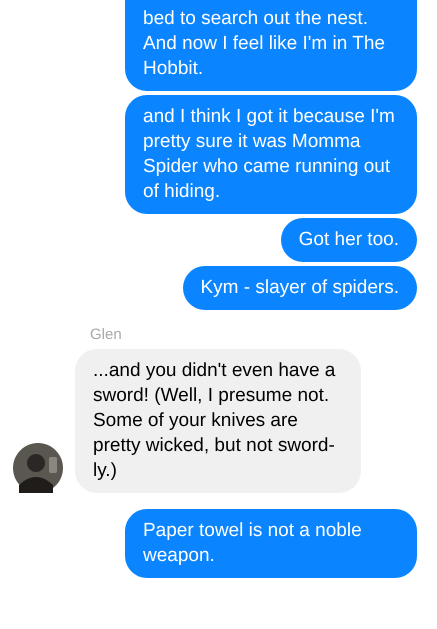  Describe the element at coordinates (106, 334) in the screenshot. I see `sender-name: Glen` at that location.